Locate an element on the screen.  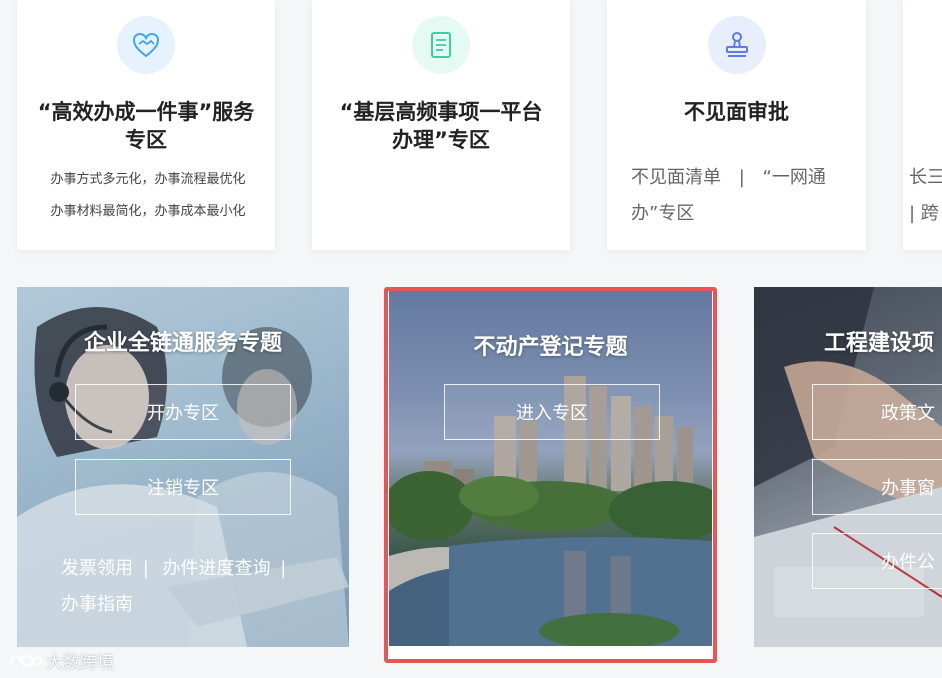
progress-query-link: 办件进度查询 is located at coordinates (217, 568).